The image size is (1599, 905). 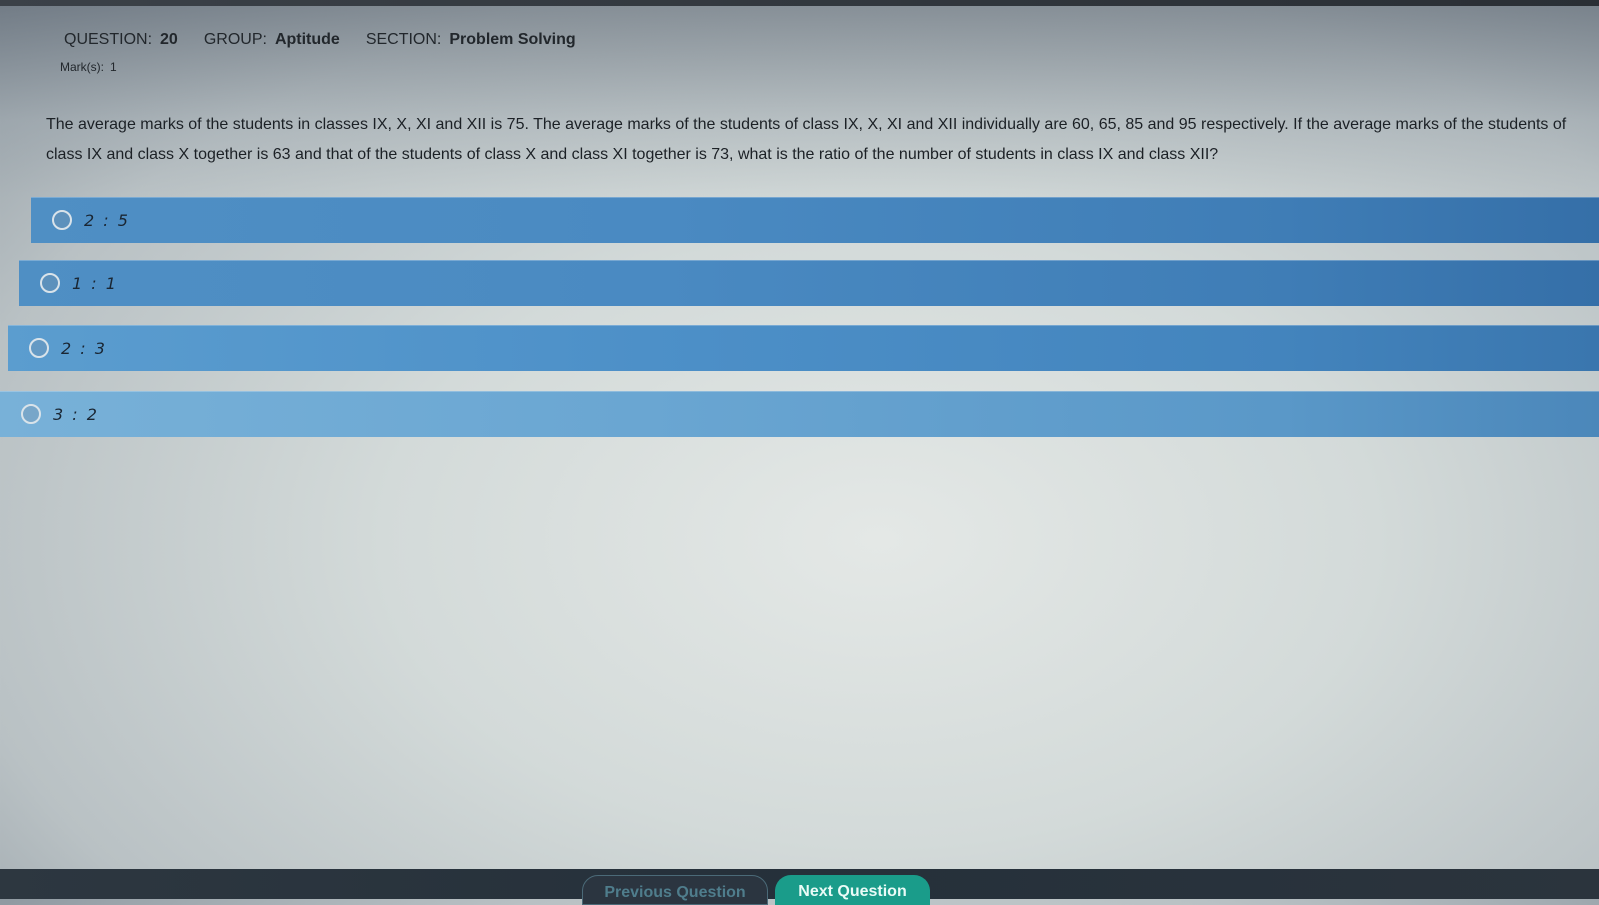 I want to click on section-info: SECTION: Problem Solving, so click(x=471, y=40).